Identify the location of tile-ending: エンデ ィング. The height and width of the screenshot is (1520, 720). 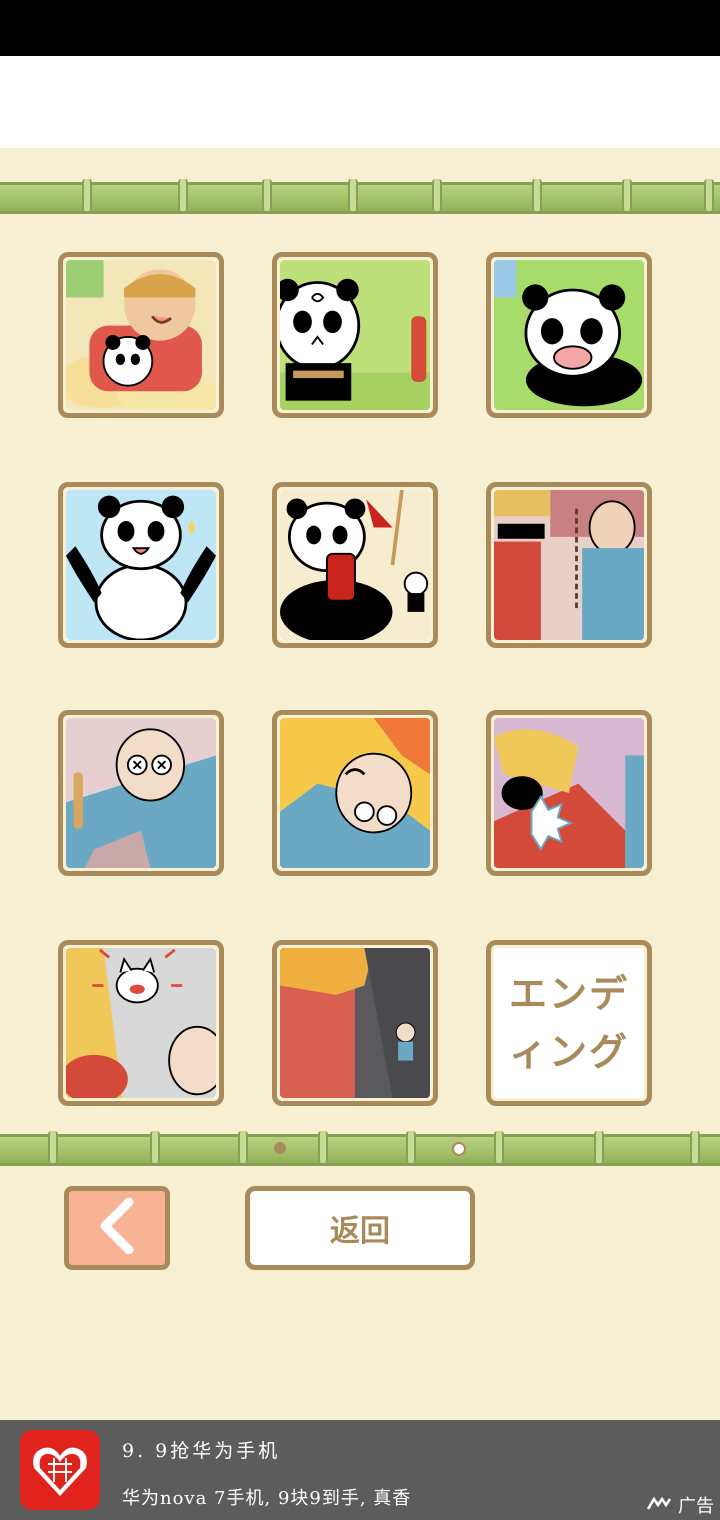
(569, 1023).